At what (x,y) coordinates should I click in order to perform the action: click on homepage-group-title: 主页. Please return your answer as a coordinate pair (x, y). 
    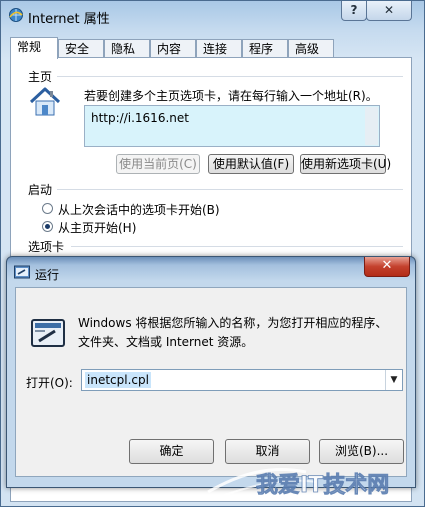
    Looking at the image, I should click on (40, 77).